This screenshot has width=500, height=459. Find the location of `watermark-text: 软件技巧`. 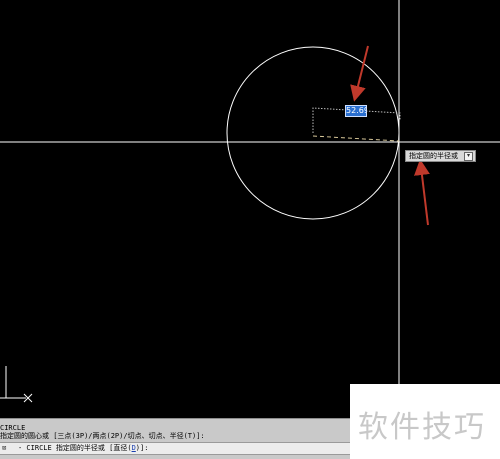

watermark-text: 软件技巧 is located at coordinates (422, 427).